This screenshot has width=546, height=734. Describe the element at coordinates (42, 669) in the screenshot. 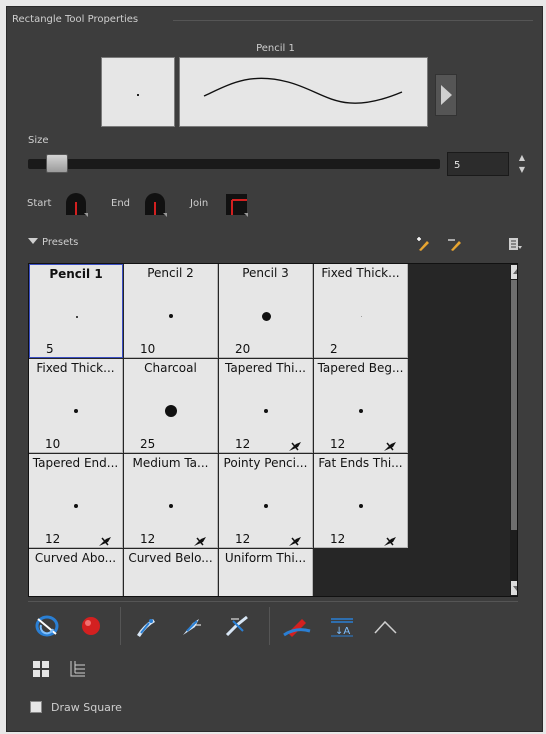

I see `thumbnail-view-icon` at that location.